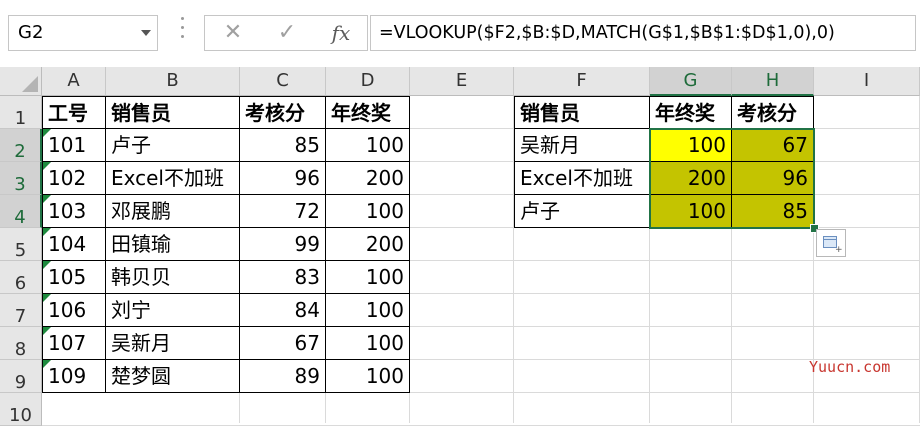 The width and height of the screenshot is (920, 438). Describe the element at coordinates (31, 32) in the screenshot. I see `name-box-value: G2` at that location.